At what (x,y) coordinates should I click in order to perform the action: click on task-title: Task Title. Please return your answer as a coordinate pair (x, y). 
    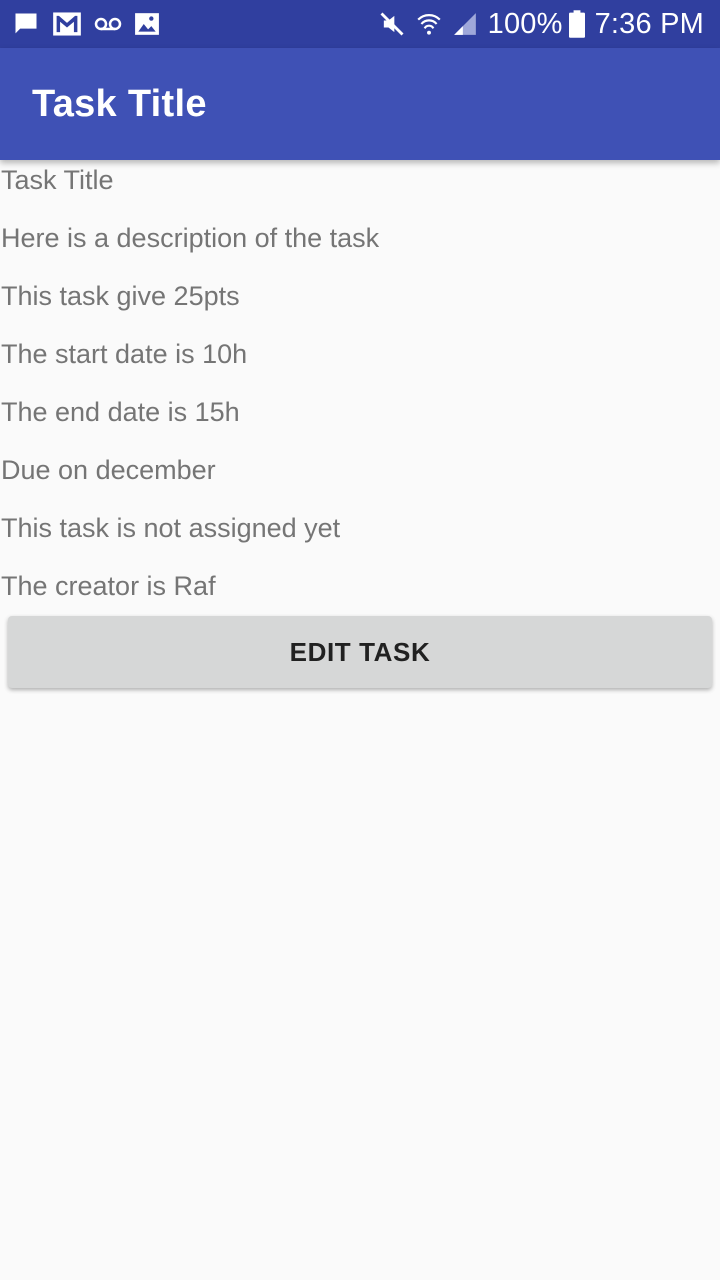
    Looking at the image, I should click on (57, 180).